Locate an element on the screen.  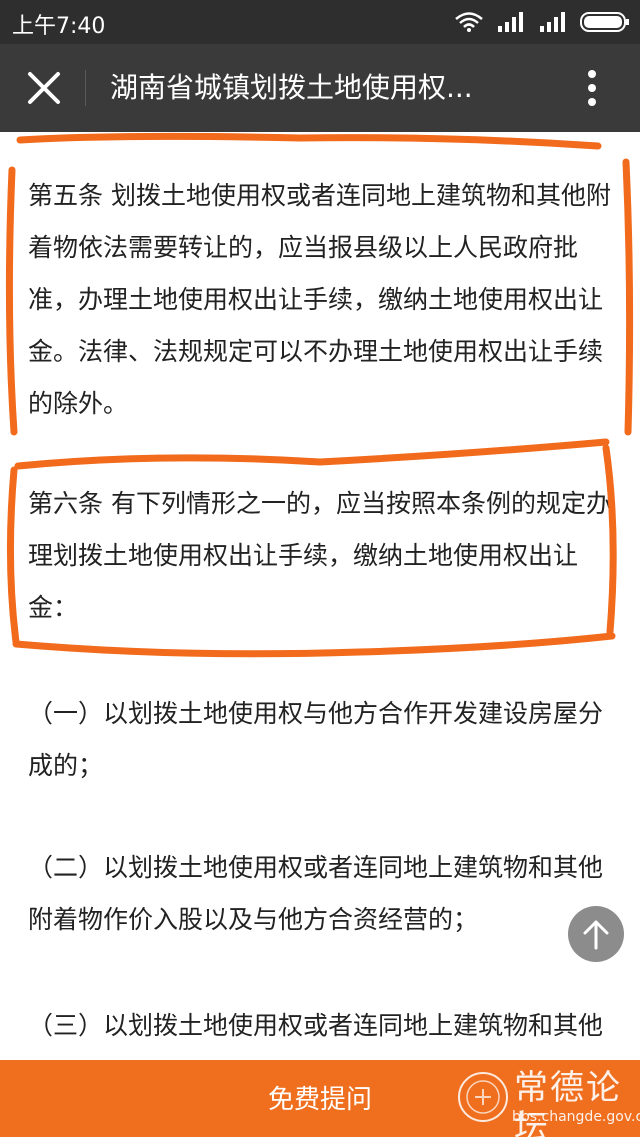
status-bar: 上午7:40 is located at coordinates (320, 22).